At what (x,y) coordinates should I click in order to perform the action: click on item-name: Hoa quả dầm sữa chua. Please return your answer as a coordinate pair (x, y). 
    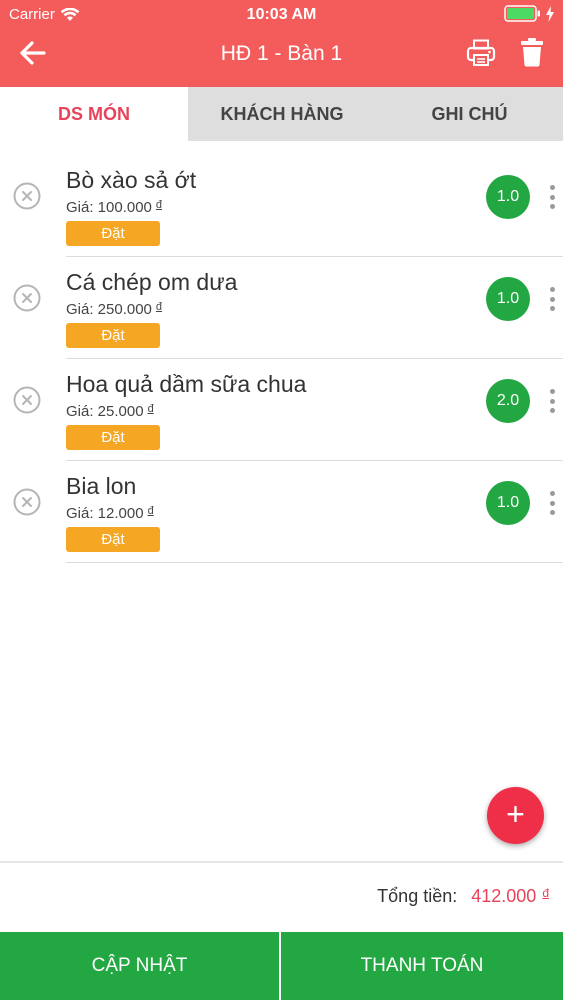
    Looking at the image, I should click on (186, 384).